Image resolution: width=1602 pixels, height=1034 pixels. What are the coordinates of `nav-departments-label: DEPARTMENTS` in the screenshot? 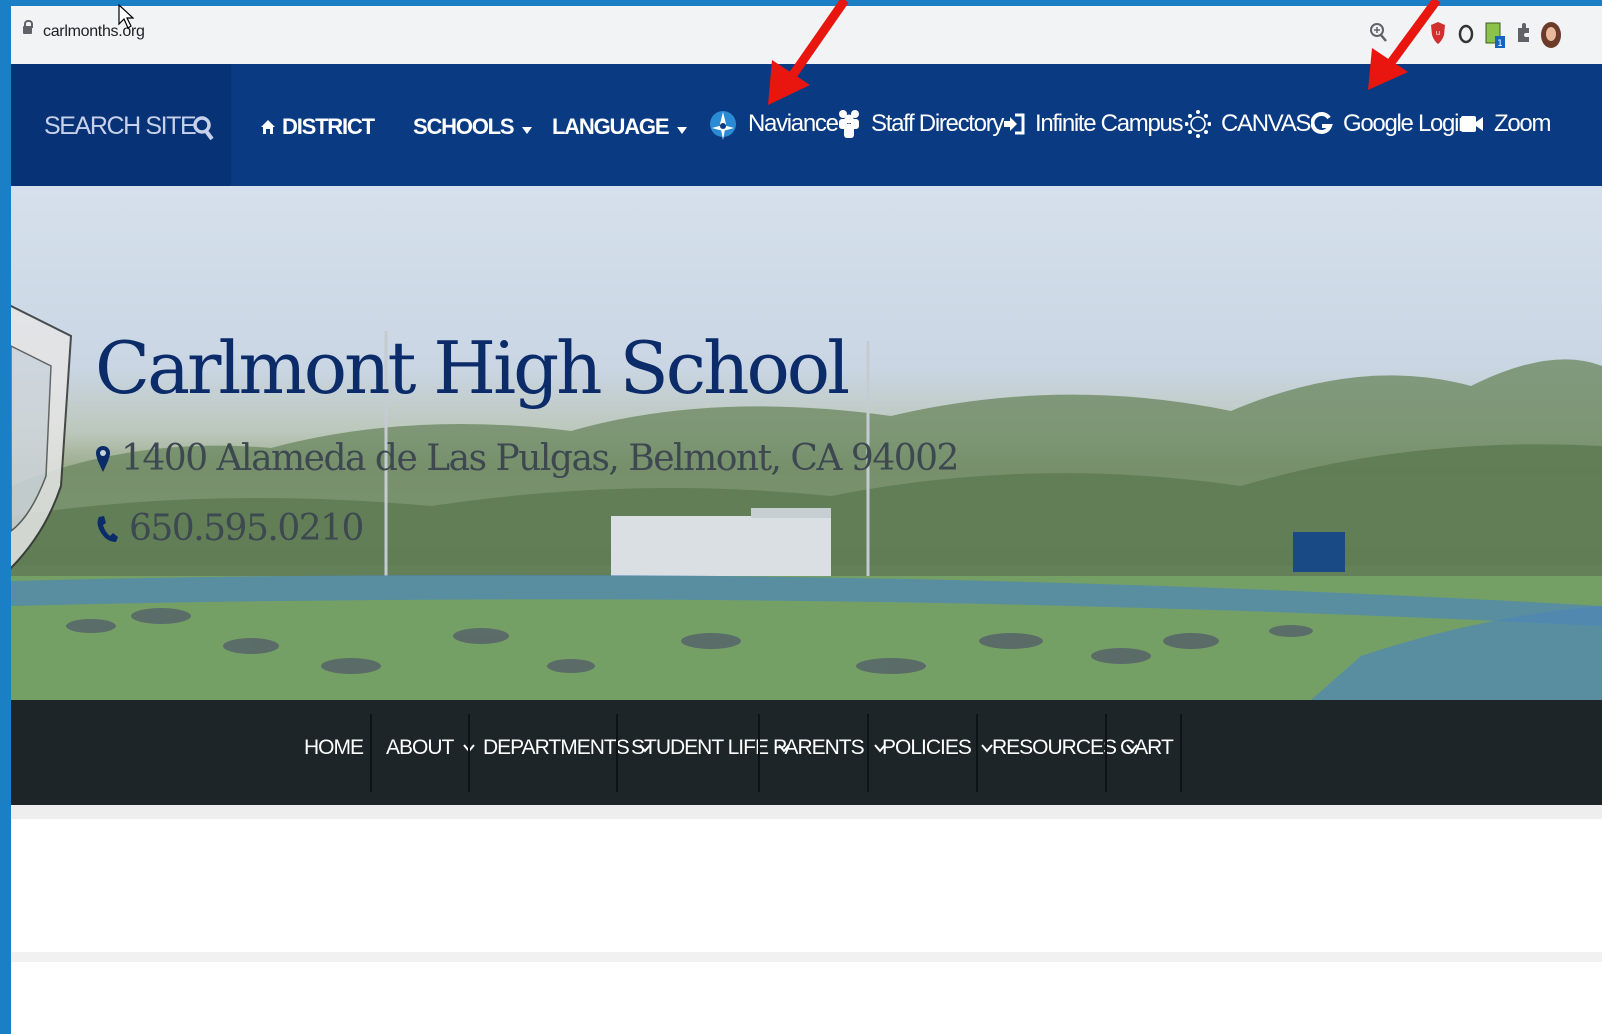 It's located at (556, 747).